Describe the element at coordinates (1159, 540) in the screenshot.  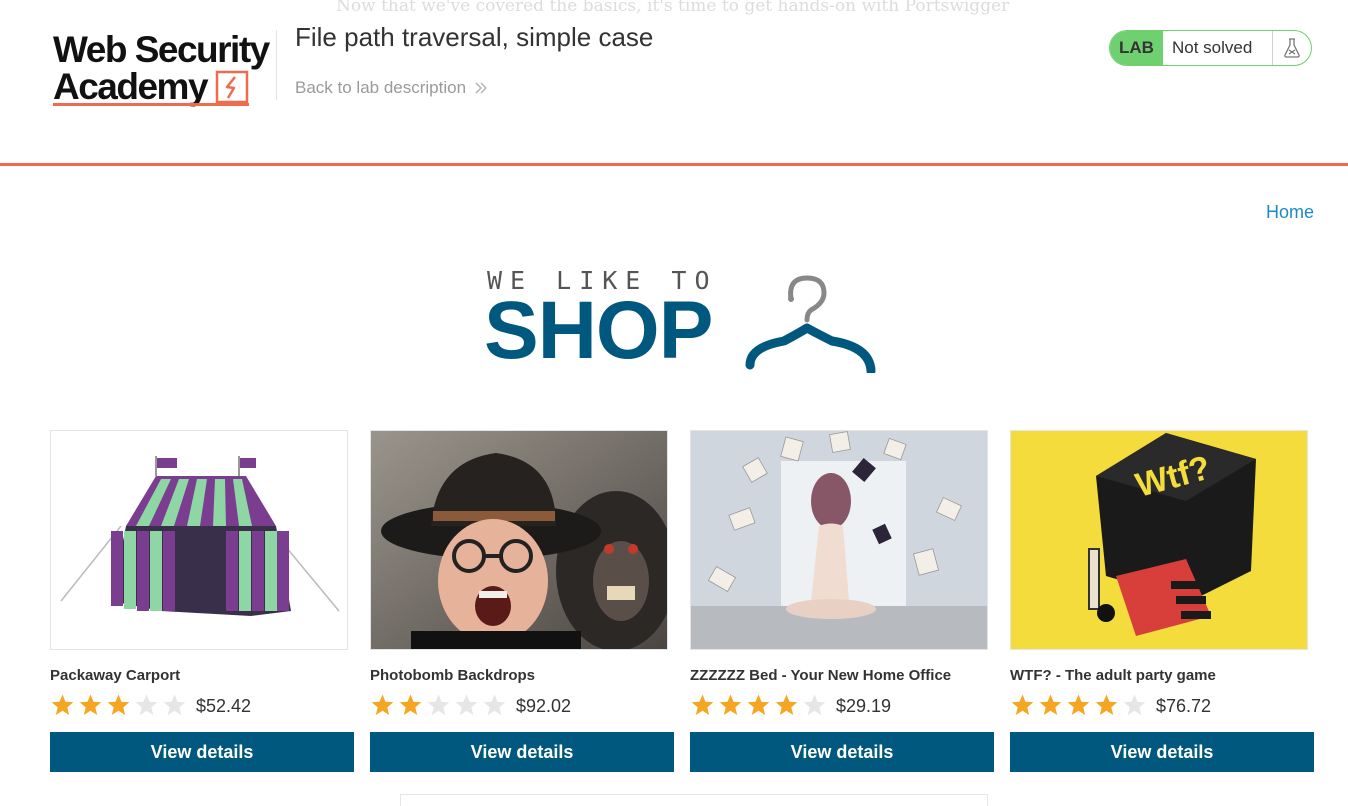
I see `product-image: Wtf?` at that location.